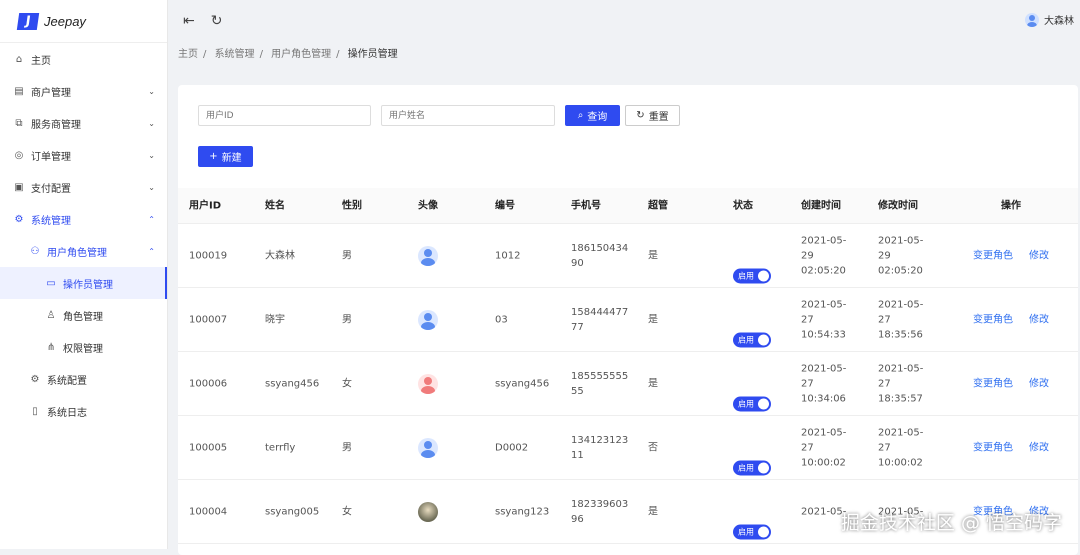 This screenshot has height=555, width=1080. I want to click on cell-id: 100019, so click(208, 255).